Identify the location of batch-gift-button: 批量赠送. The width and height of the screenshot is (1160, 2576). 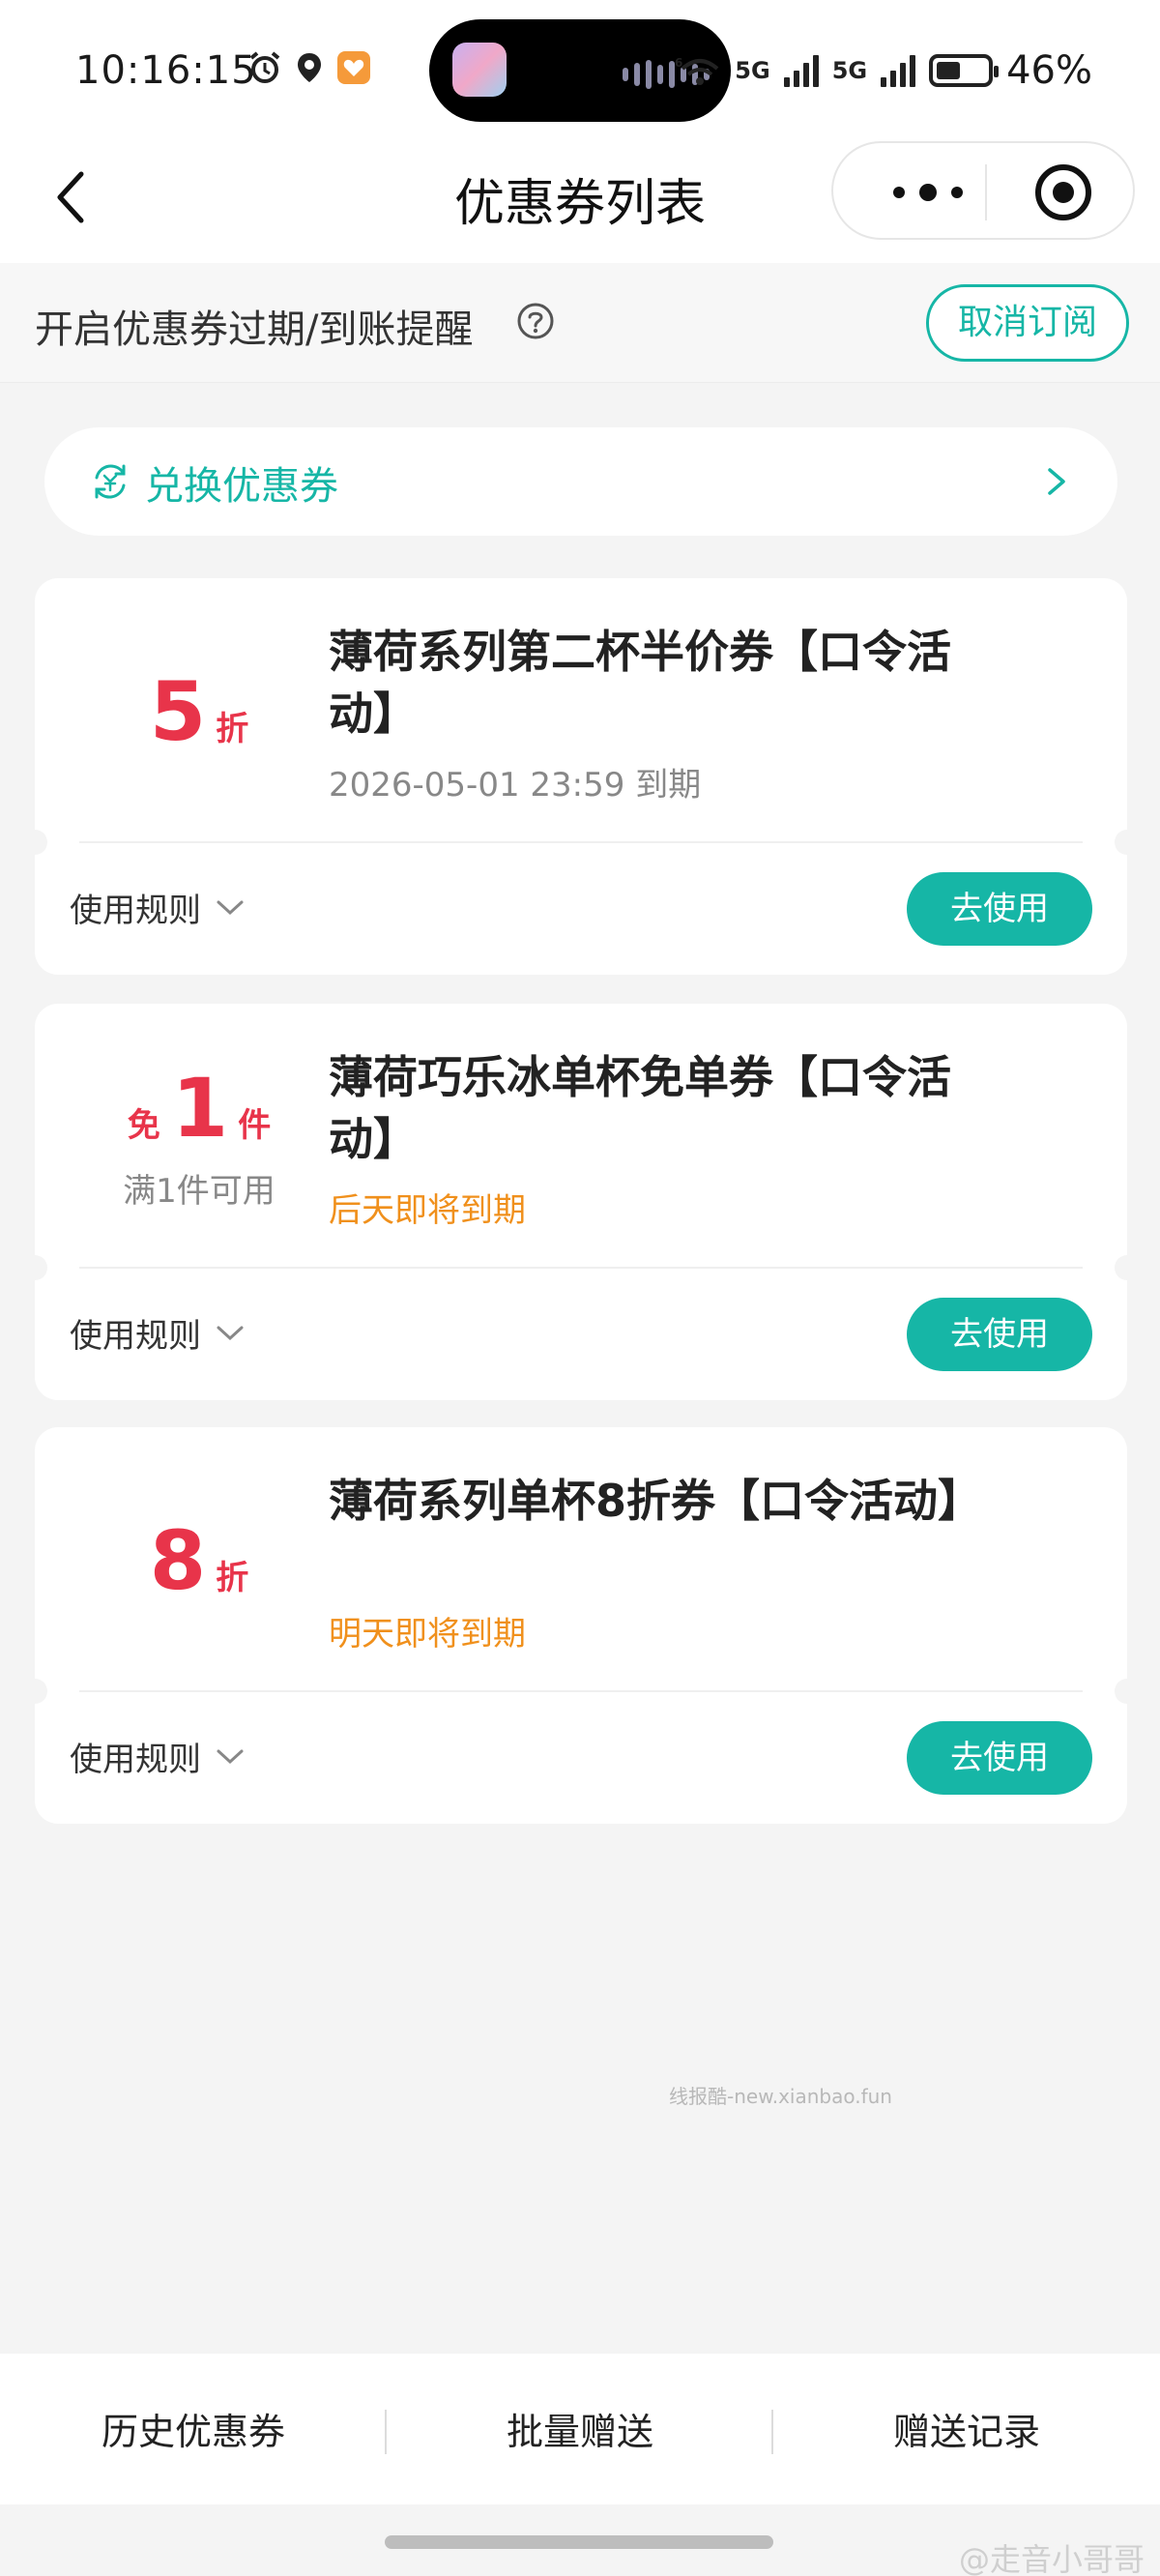
(580, 2428).